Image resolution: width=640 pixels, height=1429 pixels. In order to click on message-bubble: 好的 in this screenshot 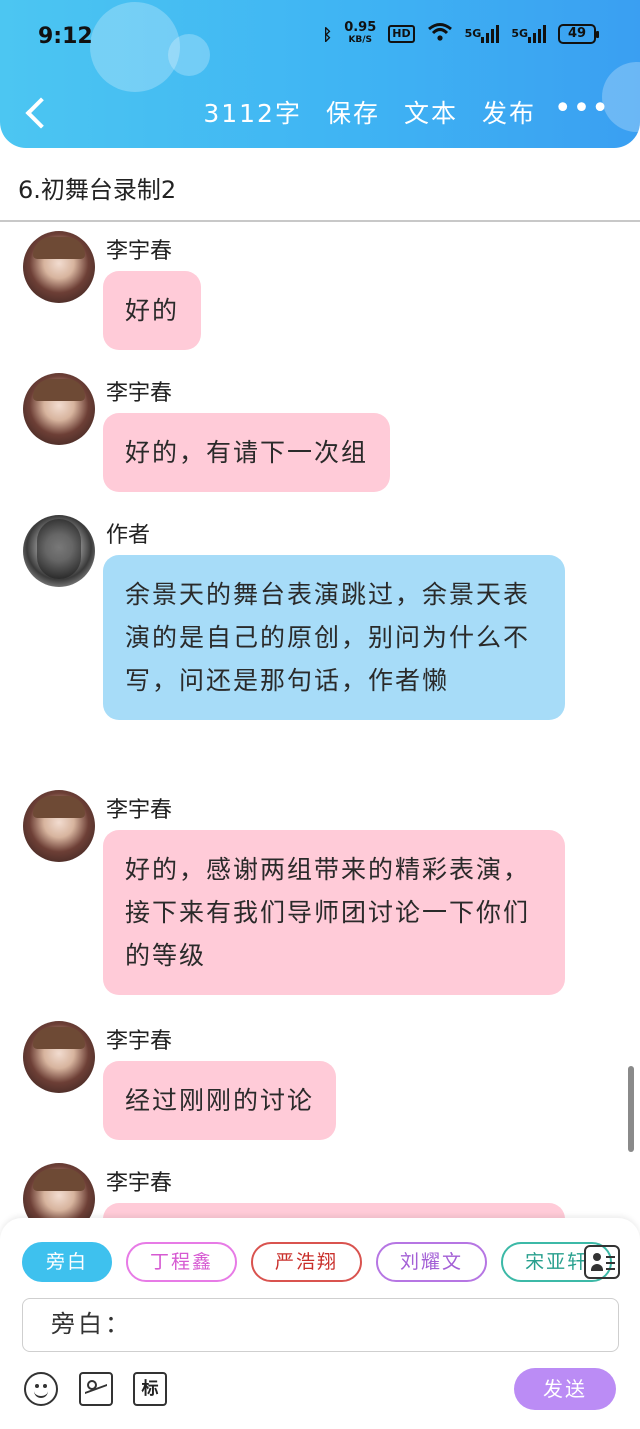, I will do `click(152, 310)`.